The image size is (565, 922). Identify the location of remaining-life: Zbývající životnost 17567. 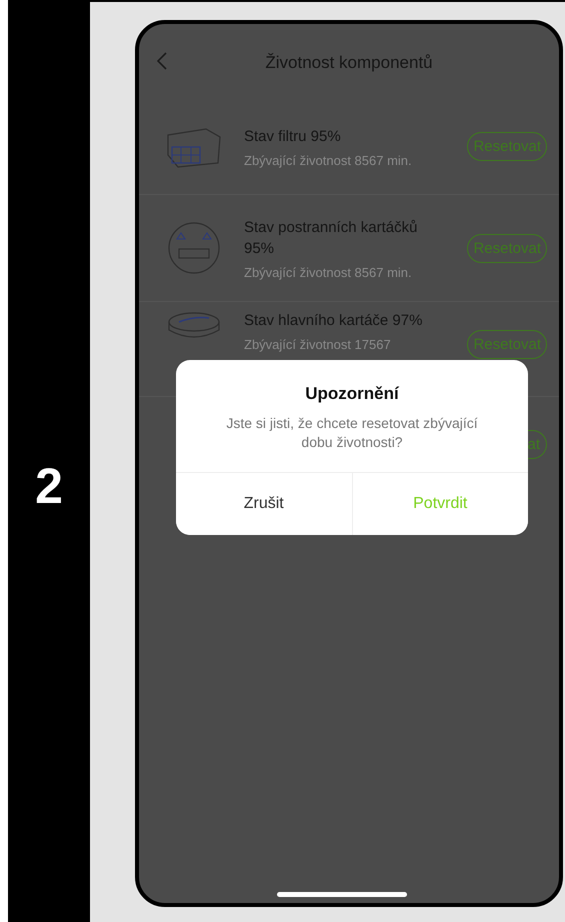
(318, 344).